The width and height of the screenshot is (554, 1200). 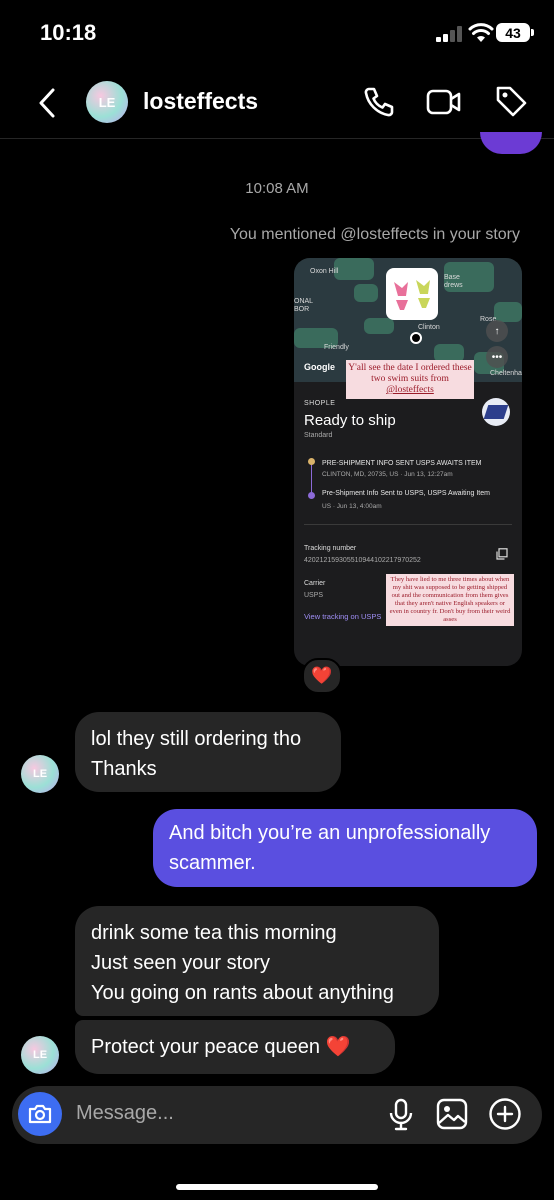 I want to click on share-icon: ↑, so click(x=497, y=331).